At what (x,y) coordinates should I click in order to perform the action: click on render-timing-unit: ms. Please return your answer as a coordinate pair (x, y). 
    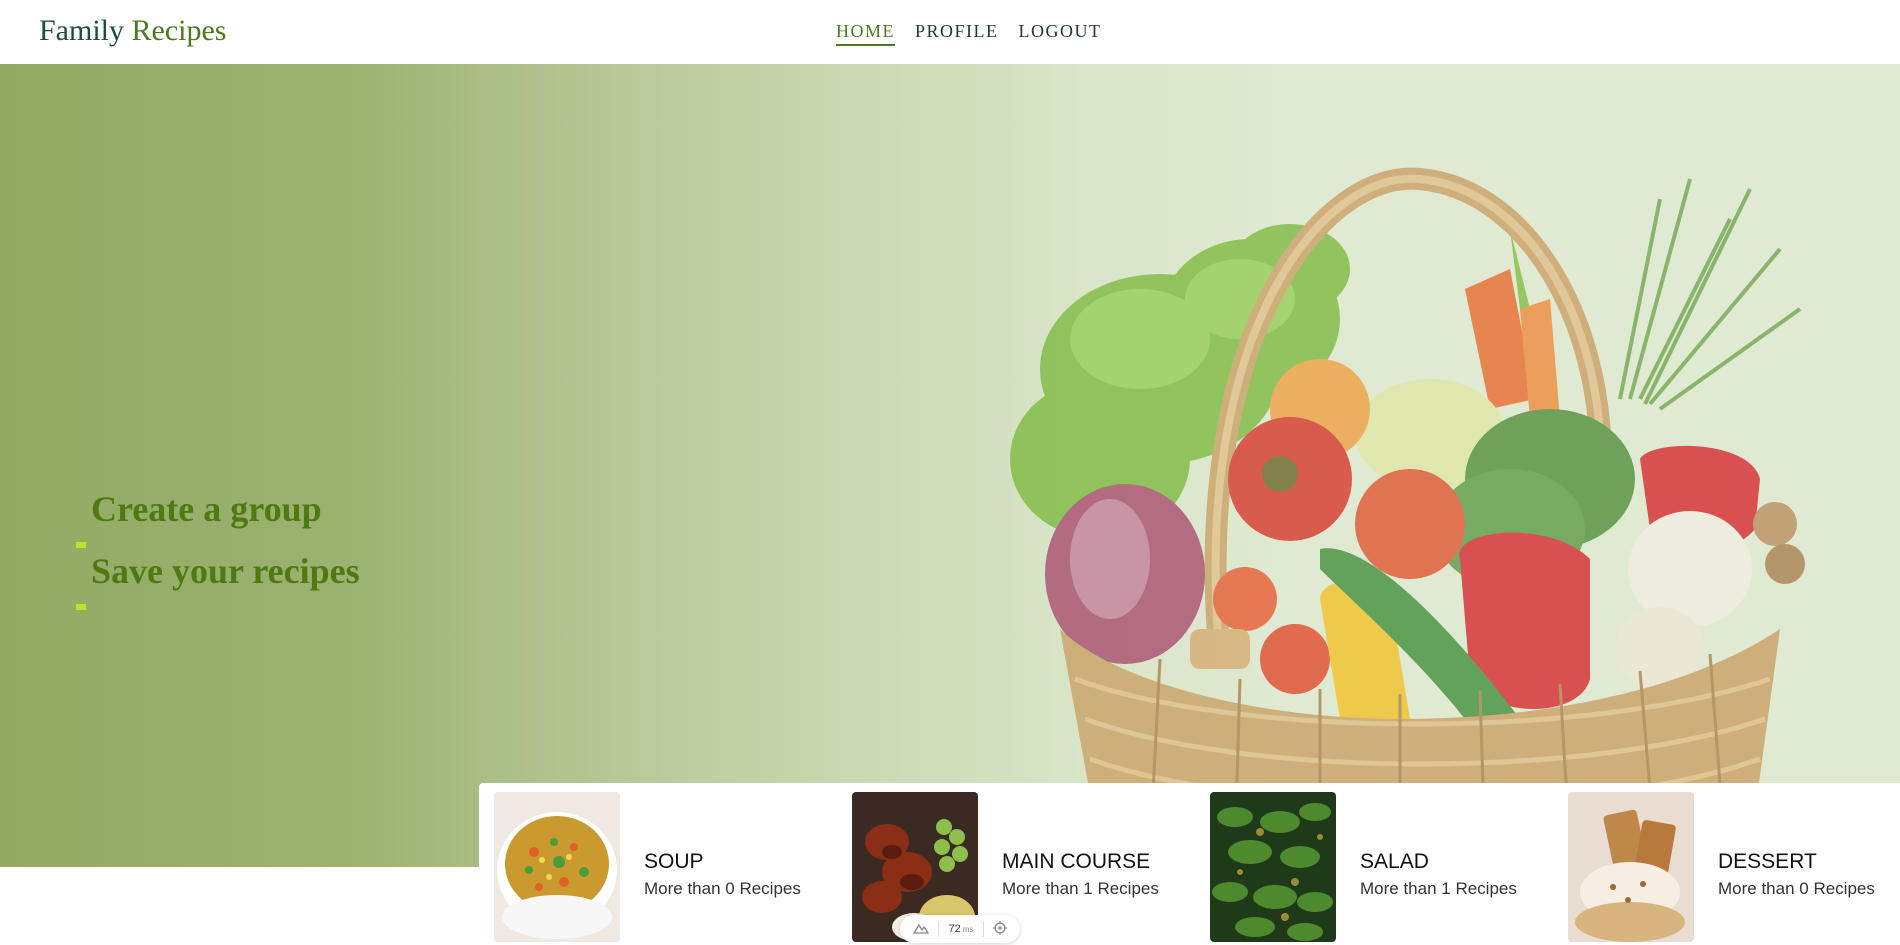
    Looking at the image, I should click on (968, 929).